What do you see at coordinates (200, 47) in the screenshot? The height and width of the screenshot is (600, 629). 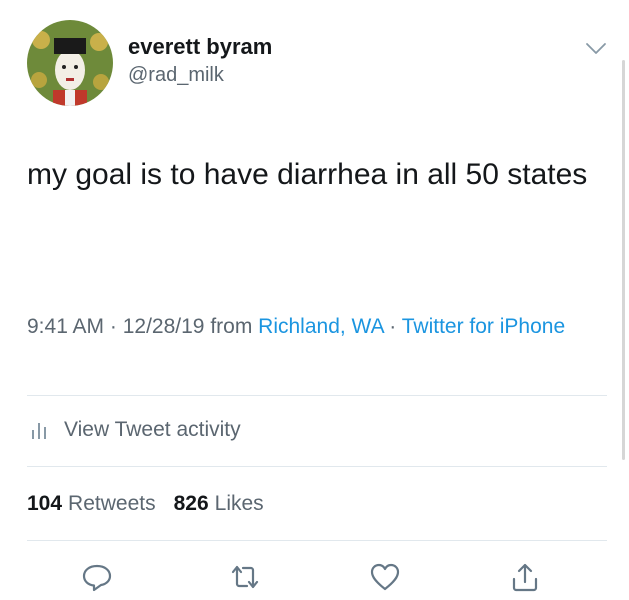 I see `author-display-name: everett byram` at bounding box center [200, 47].